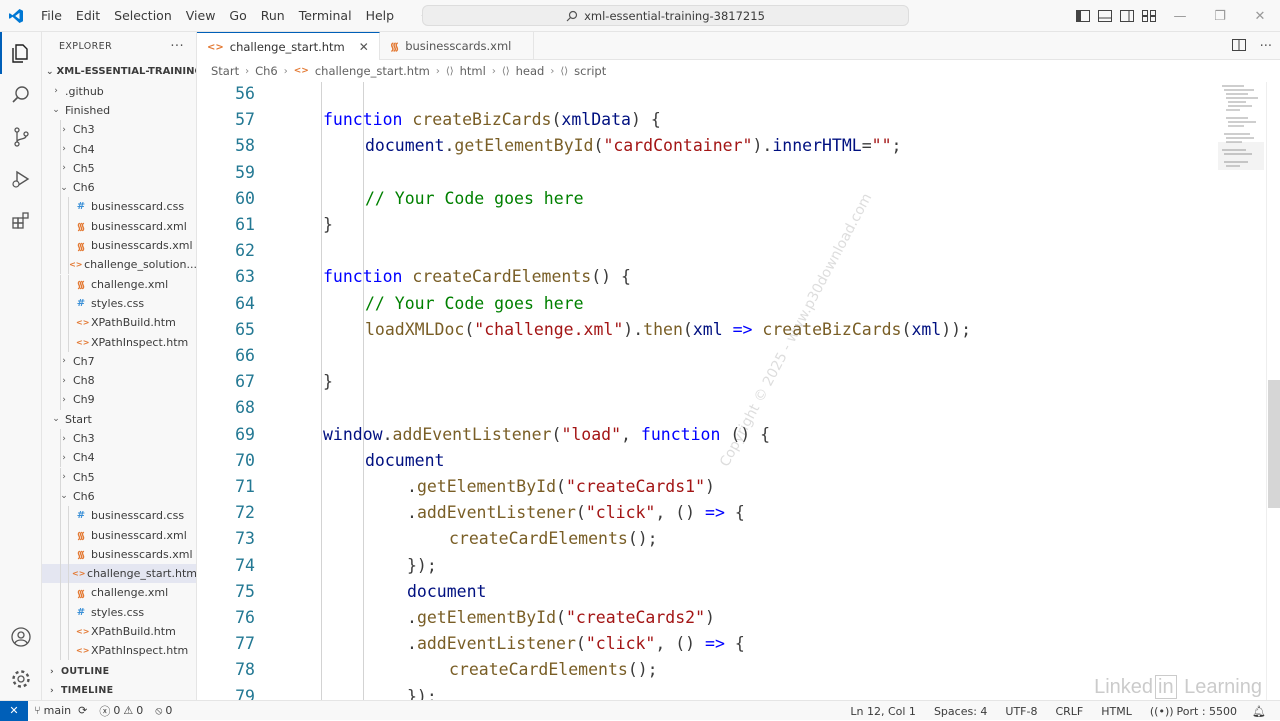 The height and width of the screenshot is (721, 1280). Describe the element at coordinates (201, 16) in the screenshot. I see `menu-view: View` at that location.